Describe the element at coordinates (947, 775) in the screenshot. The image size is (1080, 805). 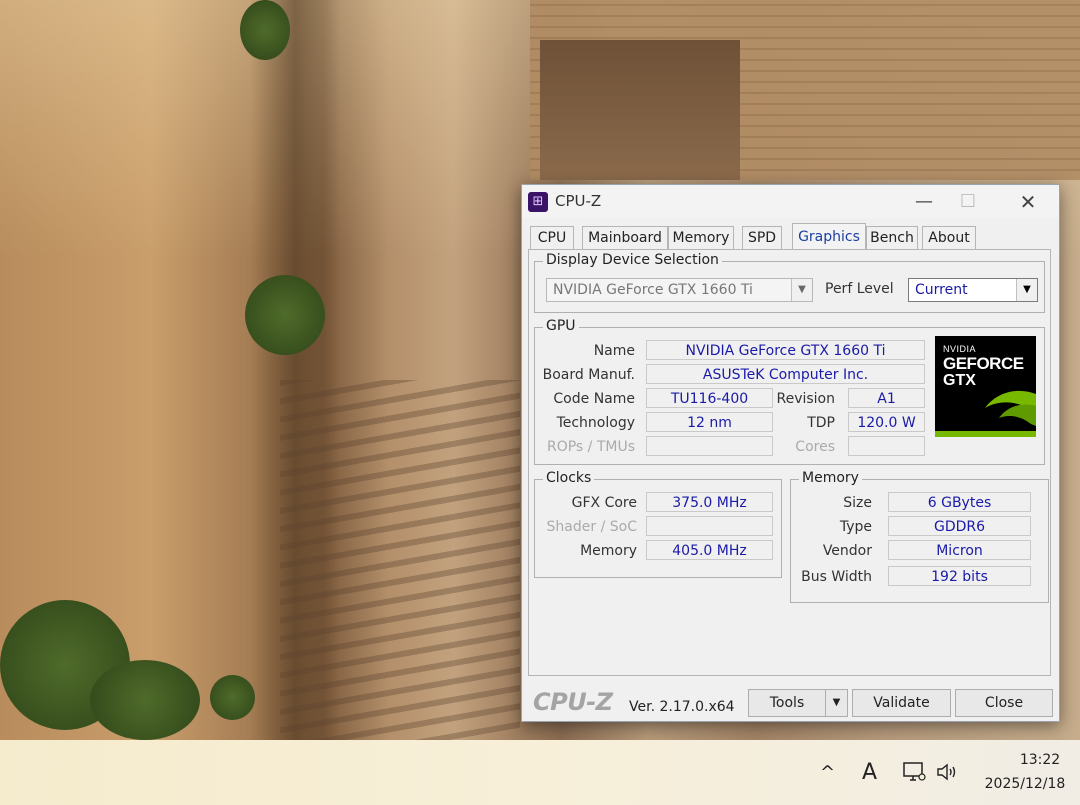
I see `volume-icon` at that location.